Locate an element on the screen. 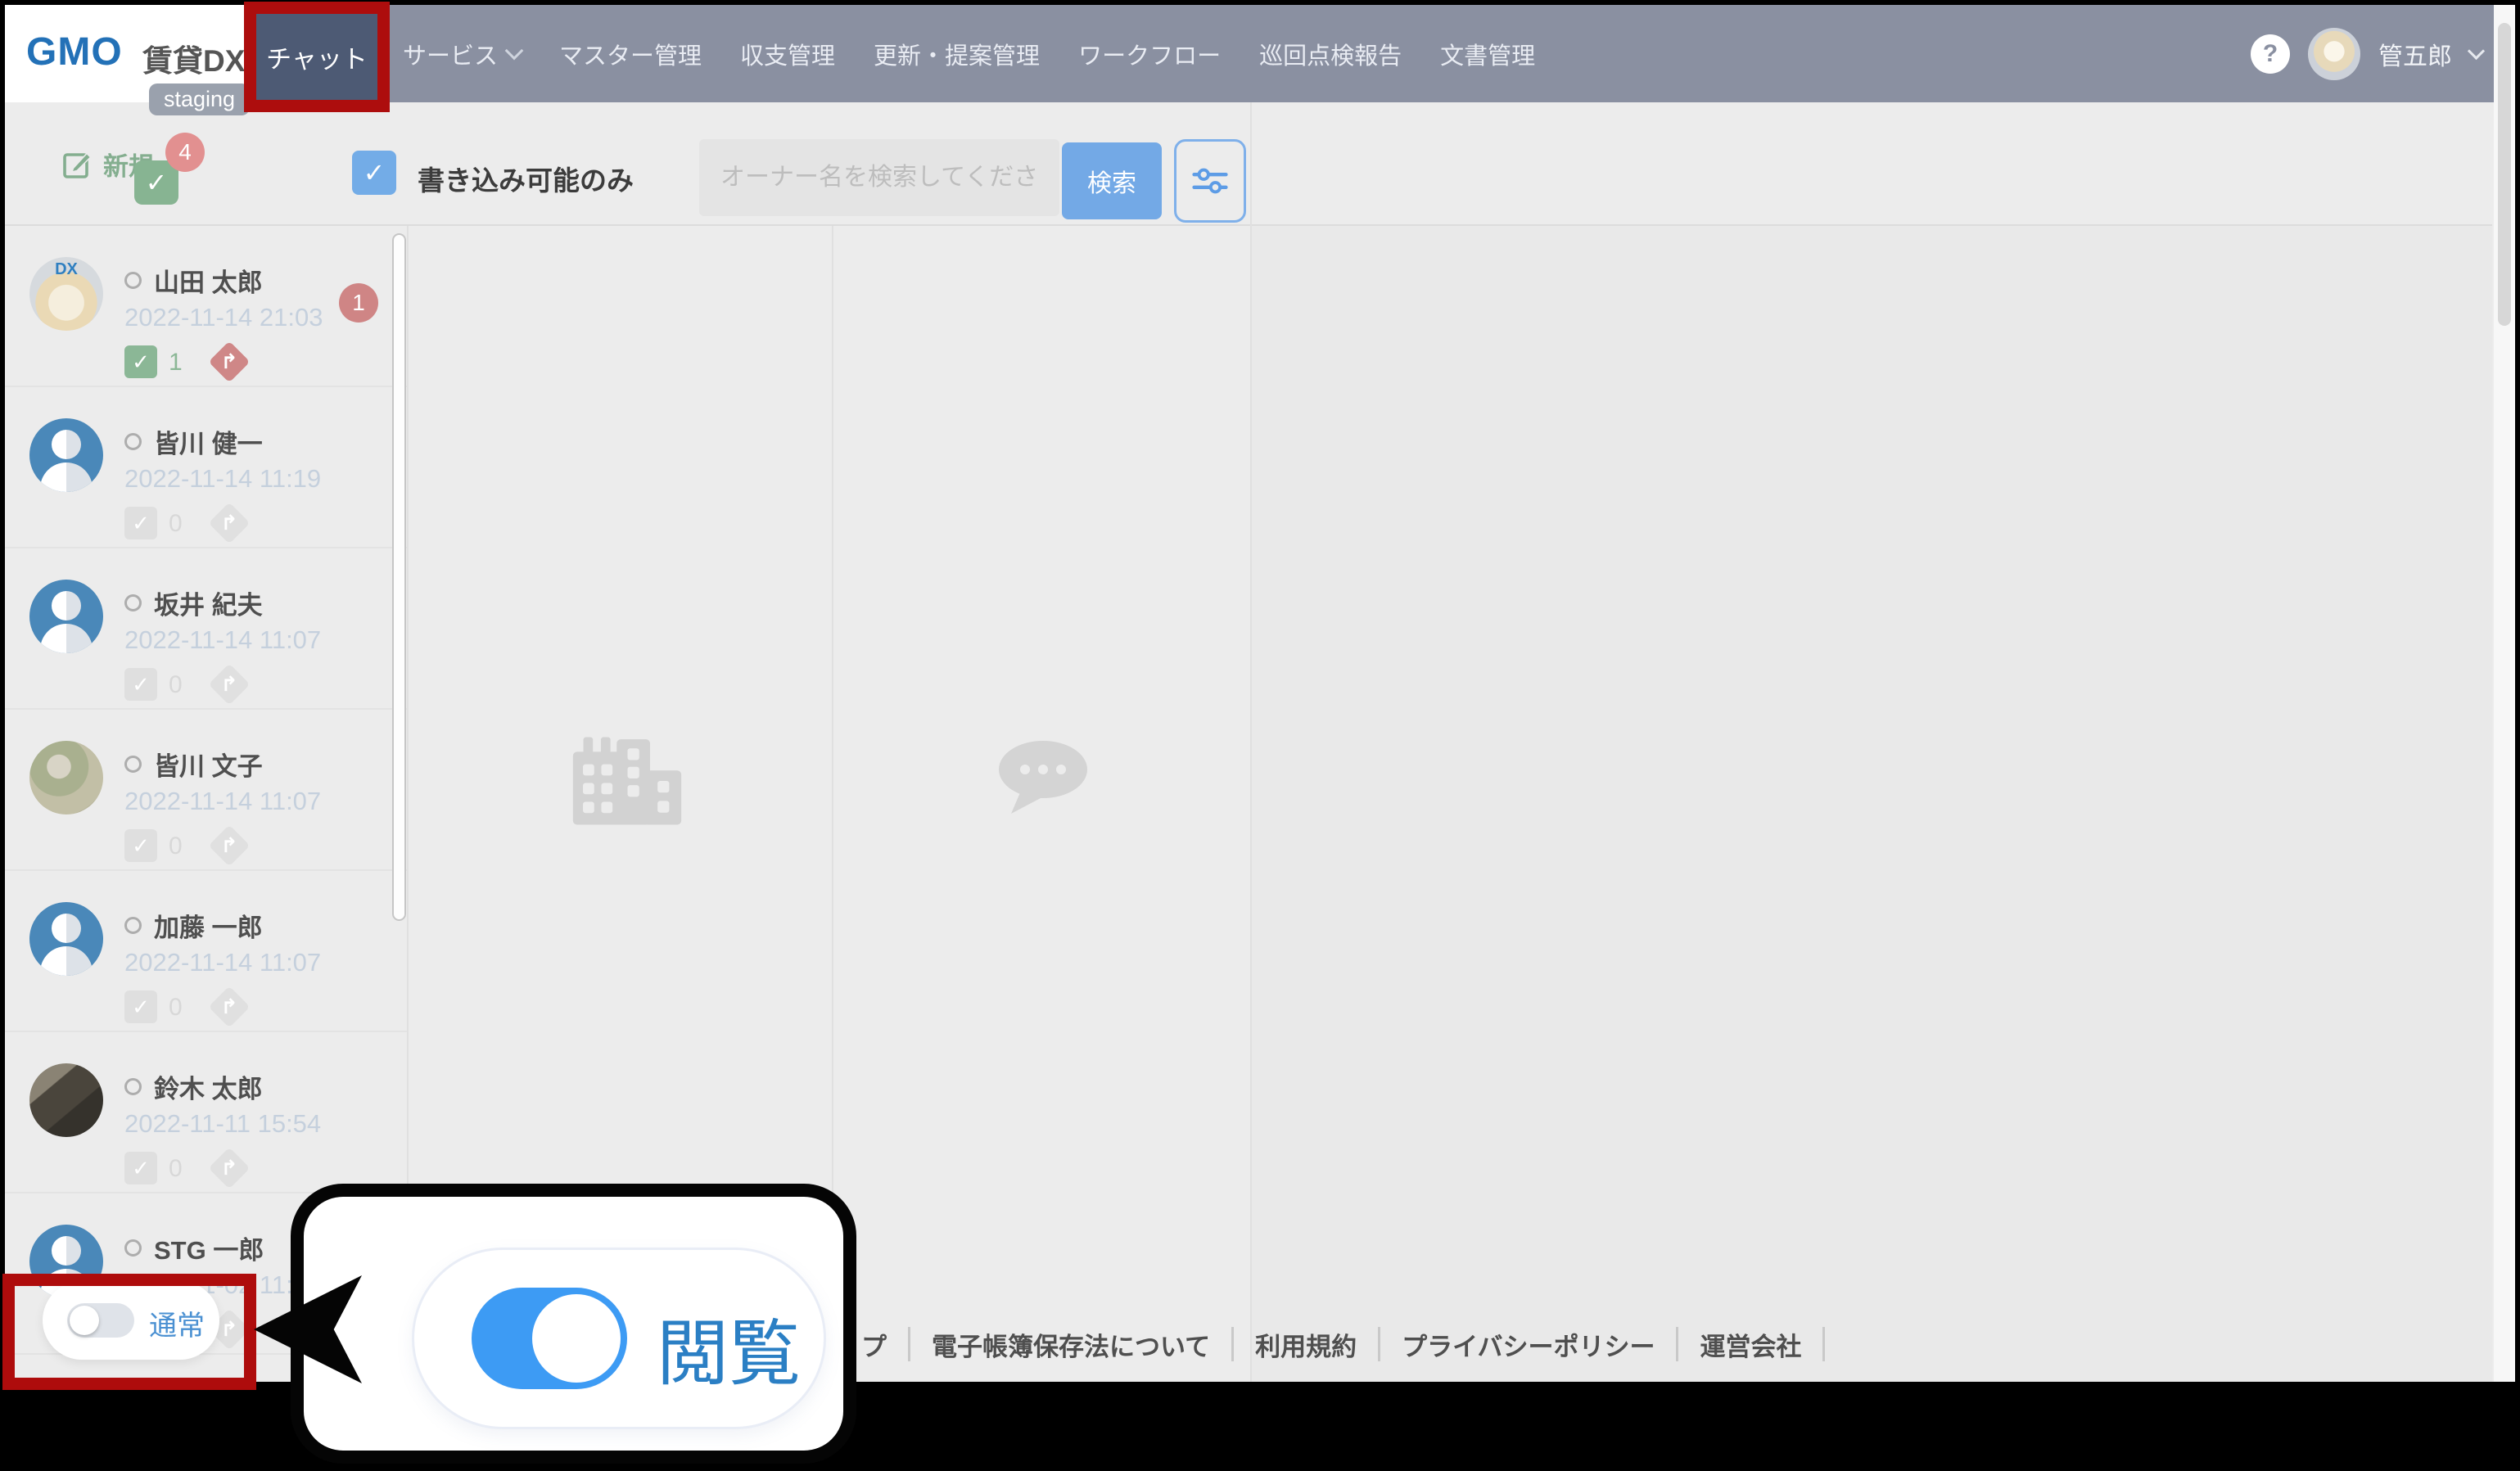  page-scrollbar is located at coordinates (2504, 693).